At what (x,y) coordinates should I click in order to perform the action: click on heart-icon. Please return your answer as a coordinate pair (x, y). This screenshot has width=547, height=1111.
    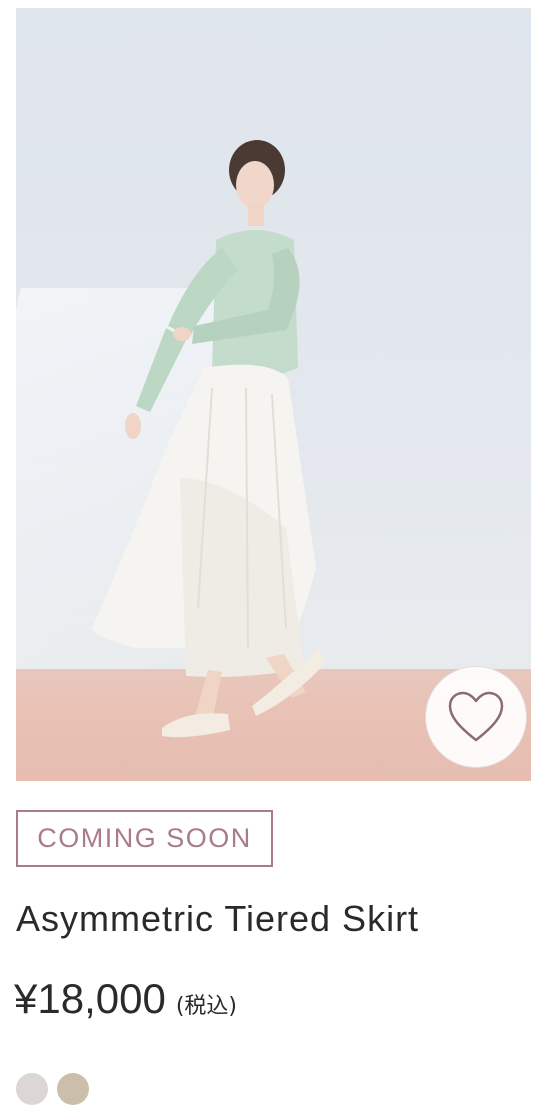
    Looking at the image, I should click on (476, 716).